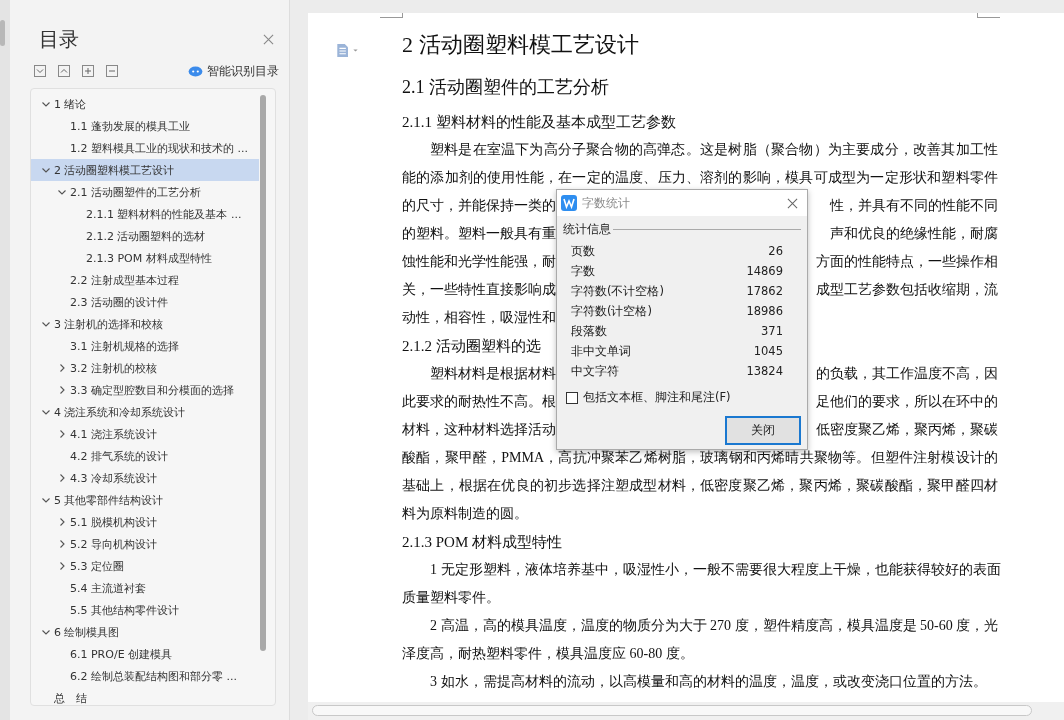 The height and width of the screenshot is (720, 1064). Describe the element at coordinates (88, 71) in the screenshot. I see `plus-icon` at that location.